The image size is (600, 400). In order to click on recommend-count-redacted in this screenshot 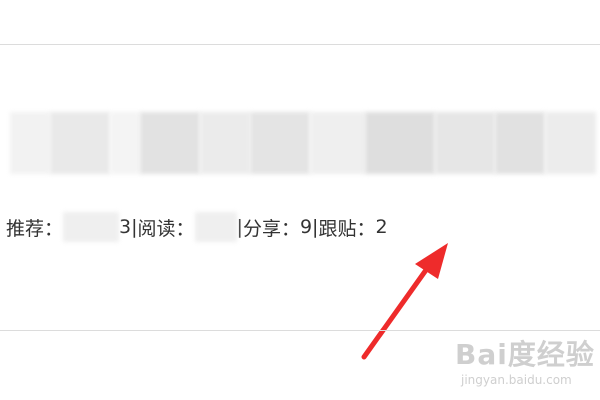, I will do `click(91, 227)`.